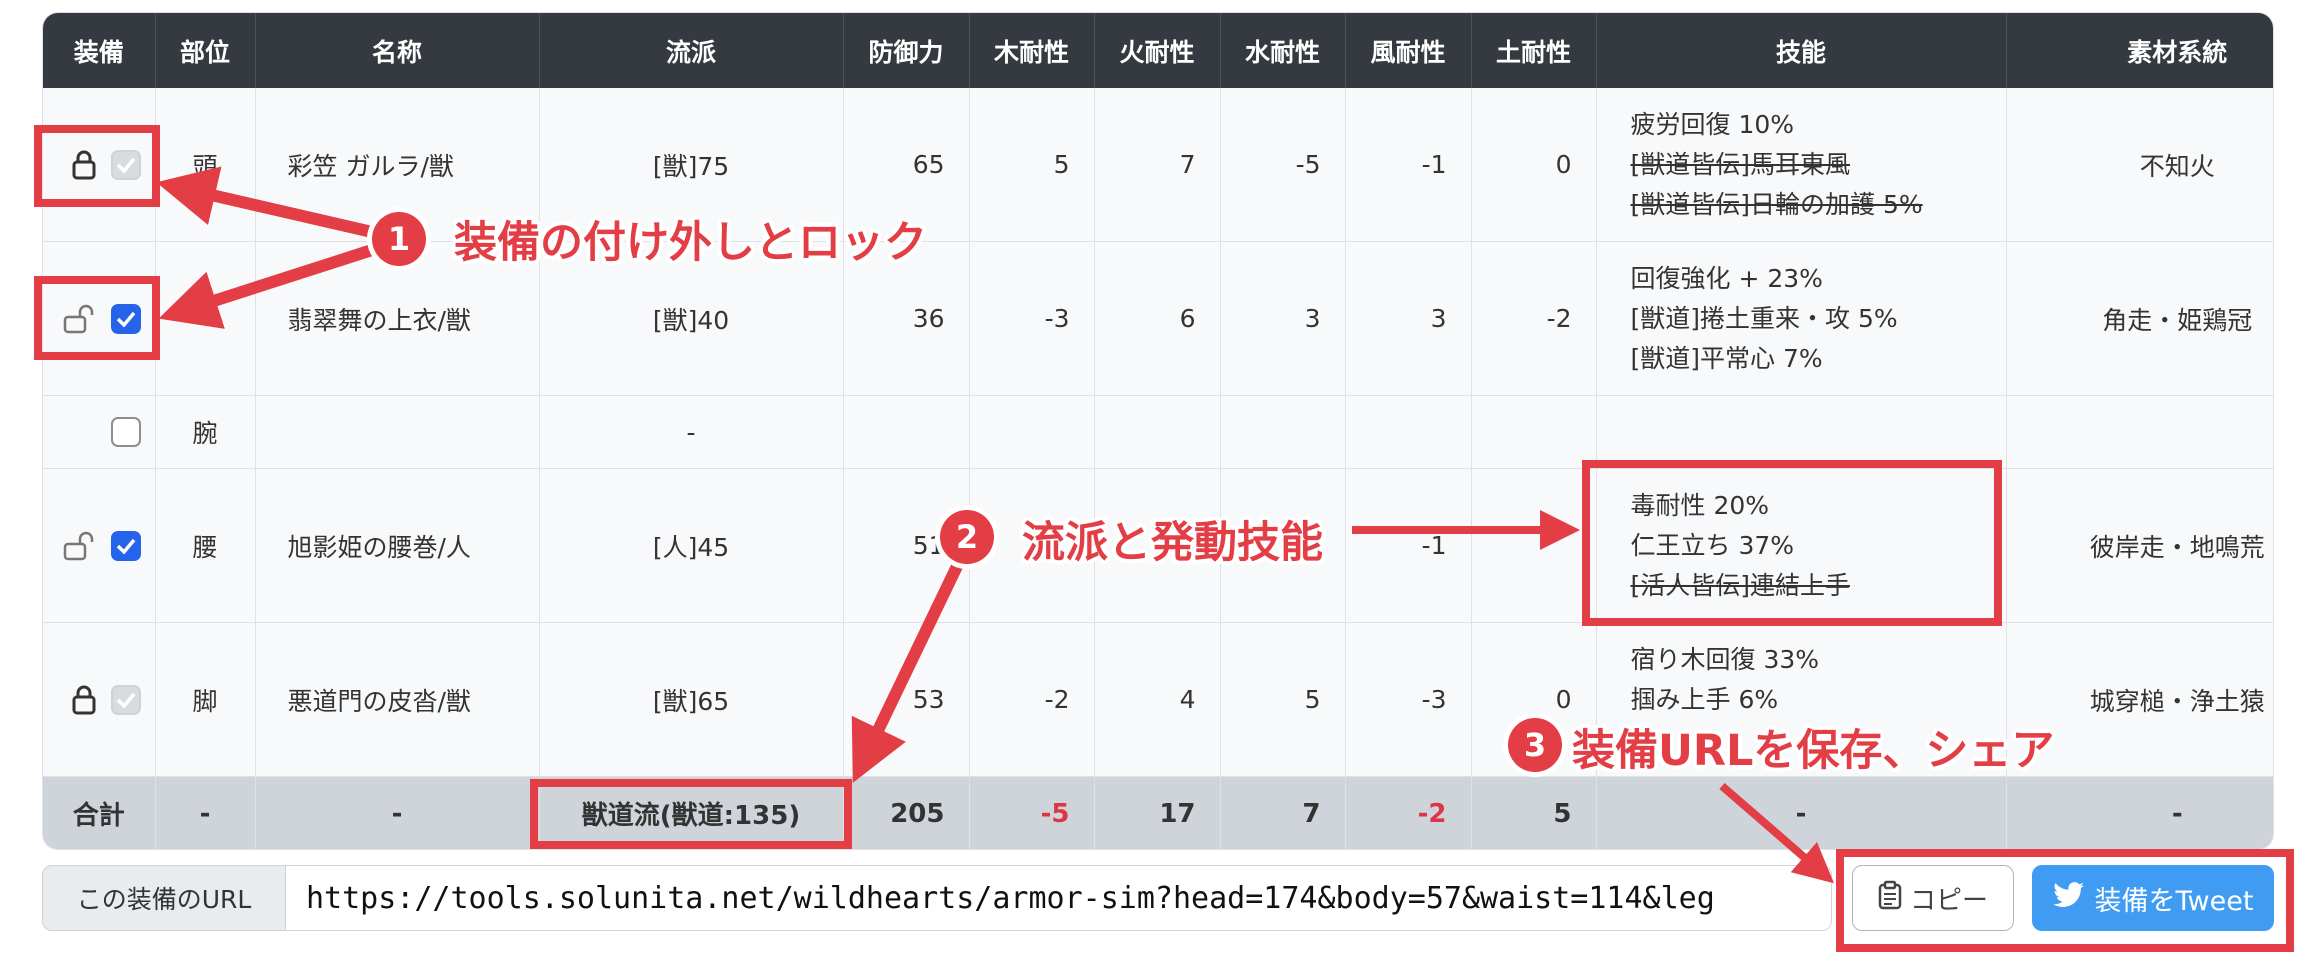 The width and height of the screenshot is (2314, 958). I want to click on annotation-text-2: 流派と発動技能, so click(1172, 543).